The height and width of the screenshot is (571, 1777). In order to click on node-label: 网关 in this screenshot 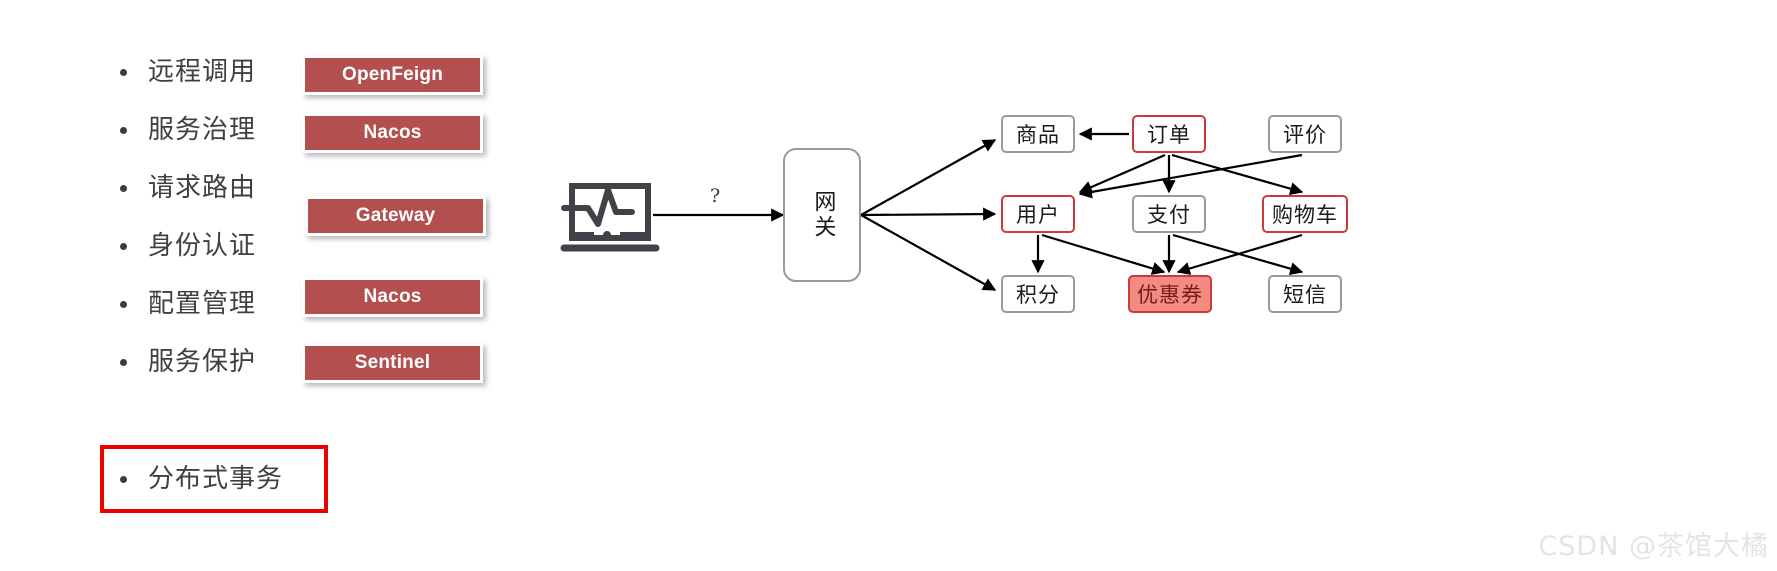, I will do `click(823, 215)`.